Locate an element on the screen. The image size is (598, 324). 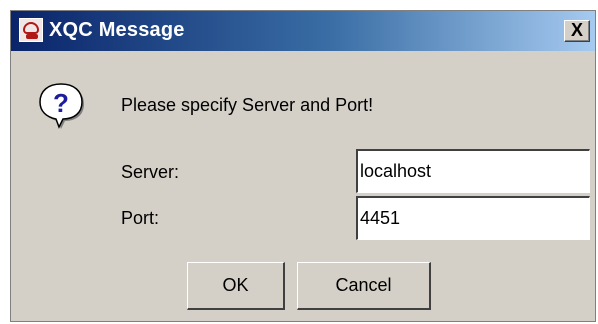
port-input is located at coordinates (473, 218).